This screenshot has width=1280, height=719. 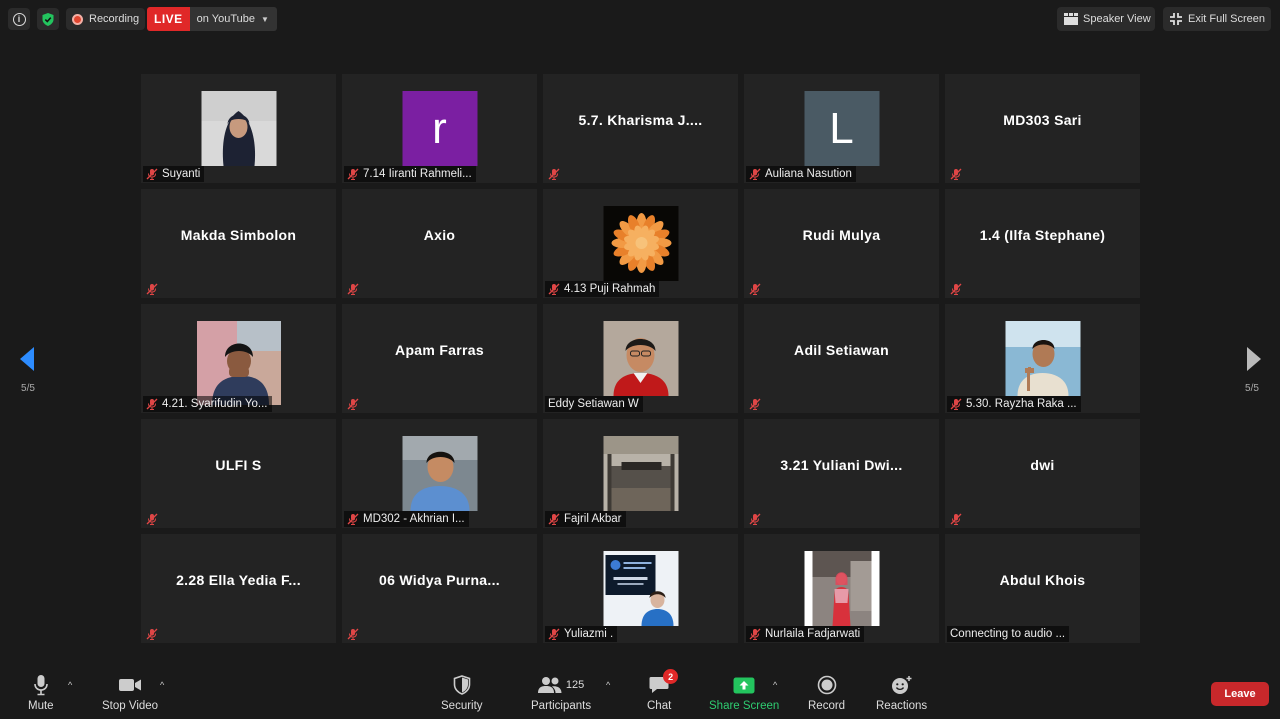 I want to click on participants-label: Participants, so click(x=561, y=706).